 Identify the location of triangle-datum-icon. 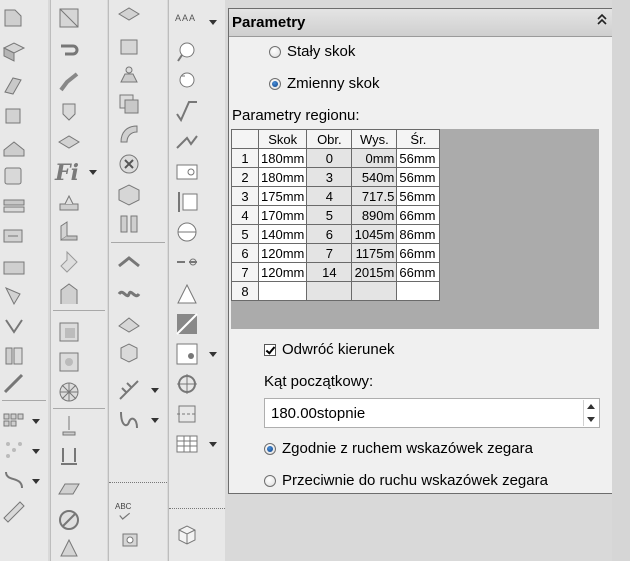
(187, 294).